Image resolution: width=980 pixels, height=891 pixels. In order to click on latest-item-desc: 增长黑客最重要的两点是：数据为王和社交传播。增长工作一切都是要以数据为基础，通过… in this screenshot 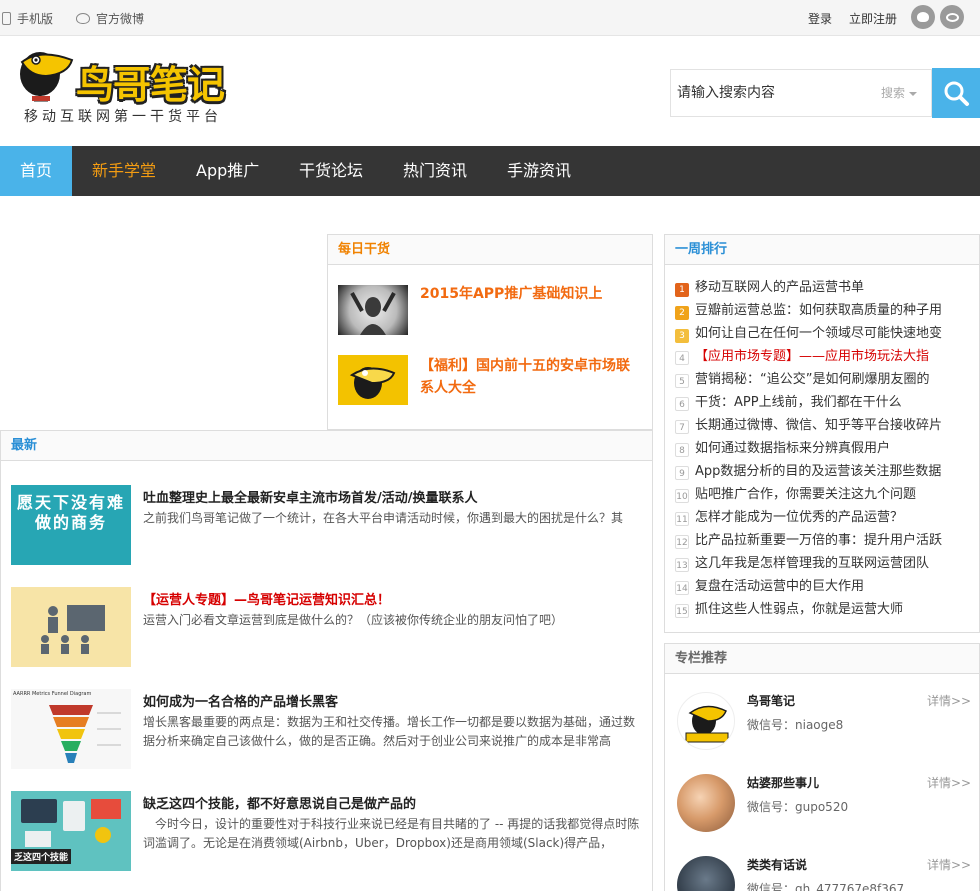, I will do `click(389, 731)`.